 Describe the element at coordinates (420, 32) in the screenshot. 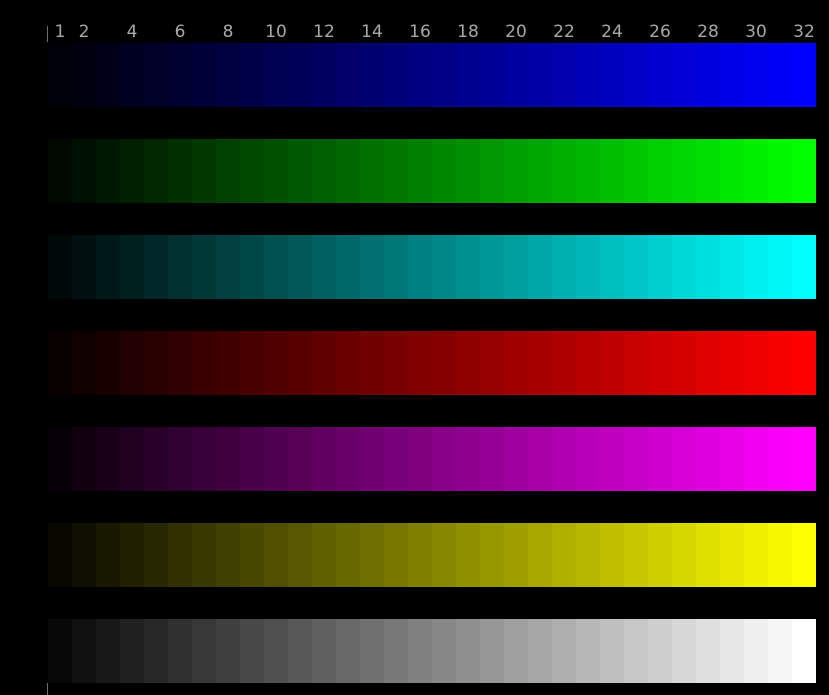

I see `tick-label-16: 16` at that location.